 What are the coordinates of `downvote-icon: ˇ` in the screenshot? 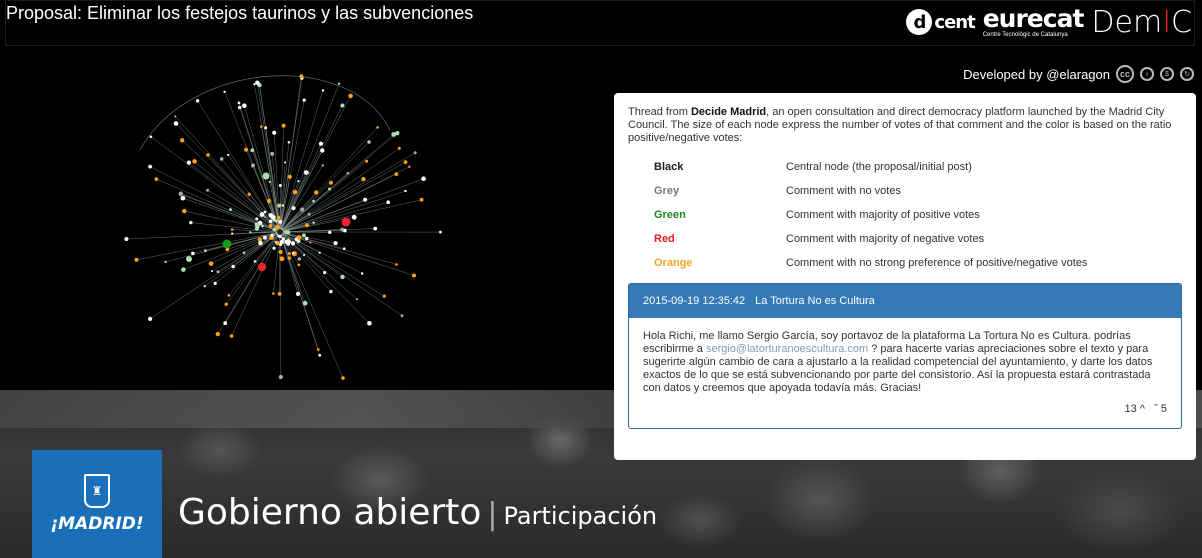 It's located at (1156, 409).